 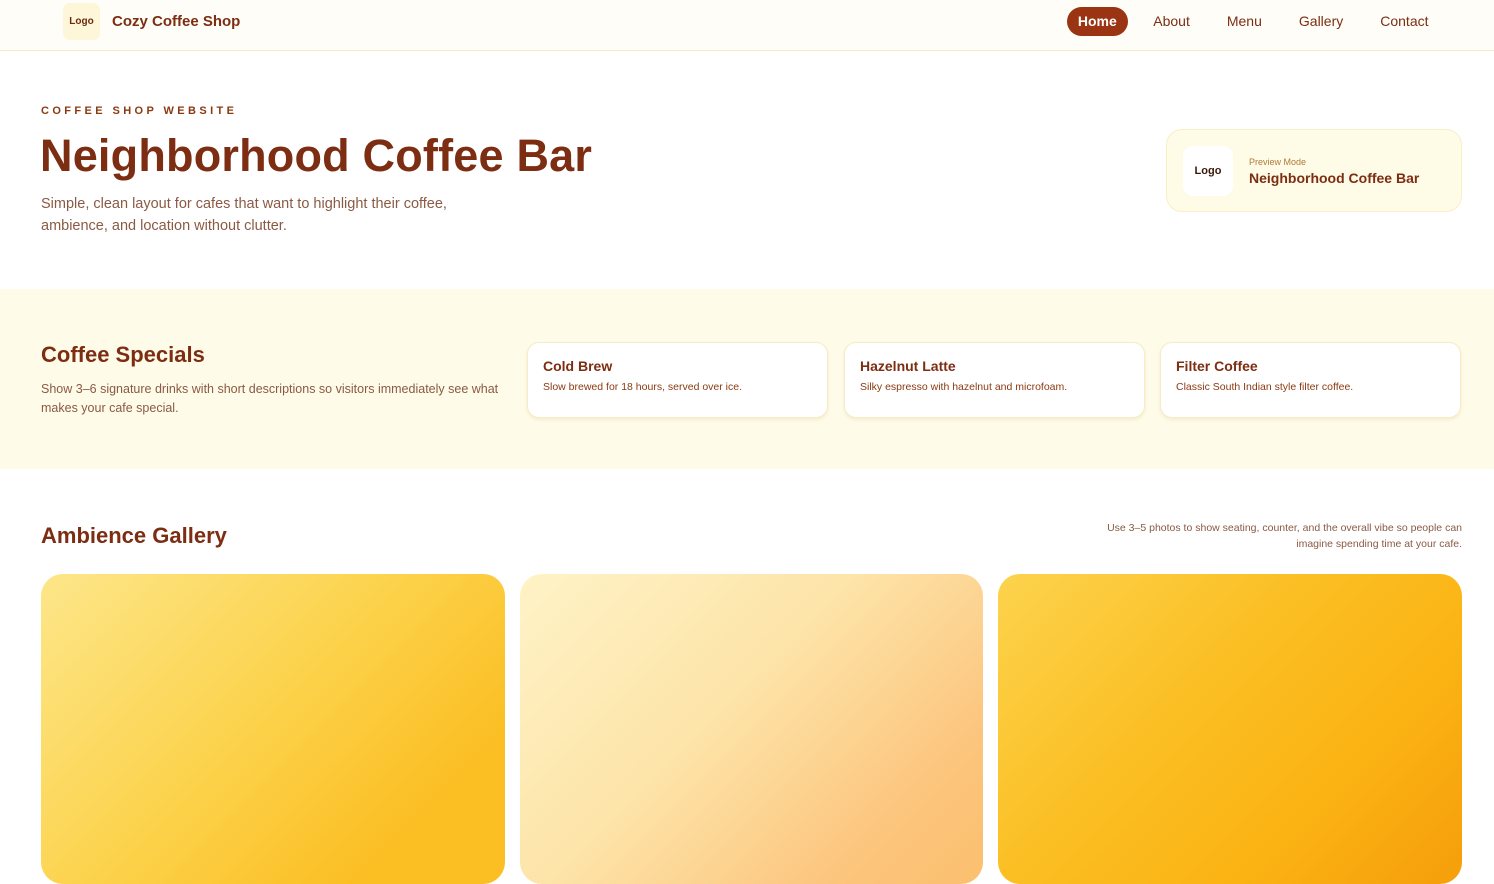 What do you see at coordinates (1208, 171) in the screenshot?
I see `preview-logo: Logo` at bounding box center [1208, 171].